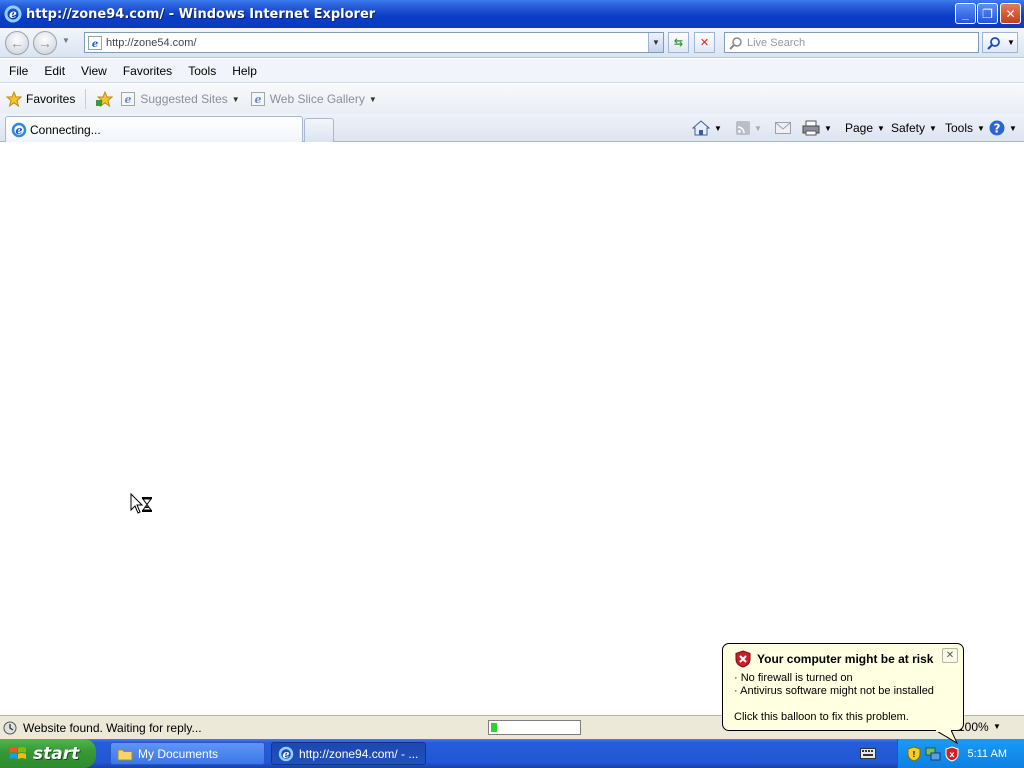 The image size is (1024, 768). I want to click on balloon-header: Your computer might be at risk, so click(834, 659).